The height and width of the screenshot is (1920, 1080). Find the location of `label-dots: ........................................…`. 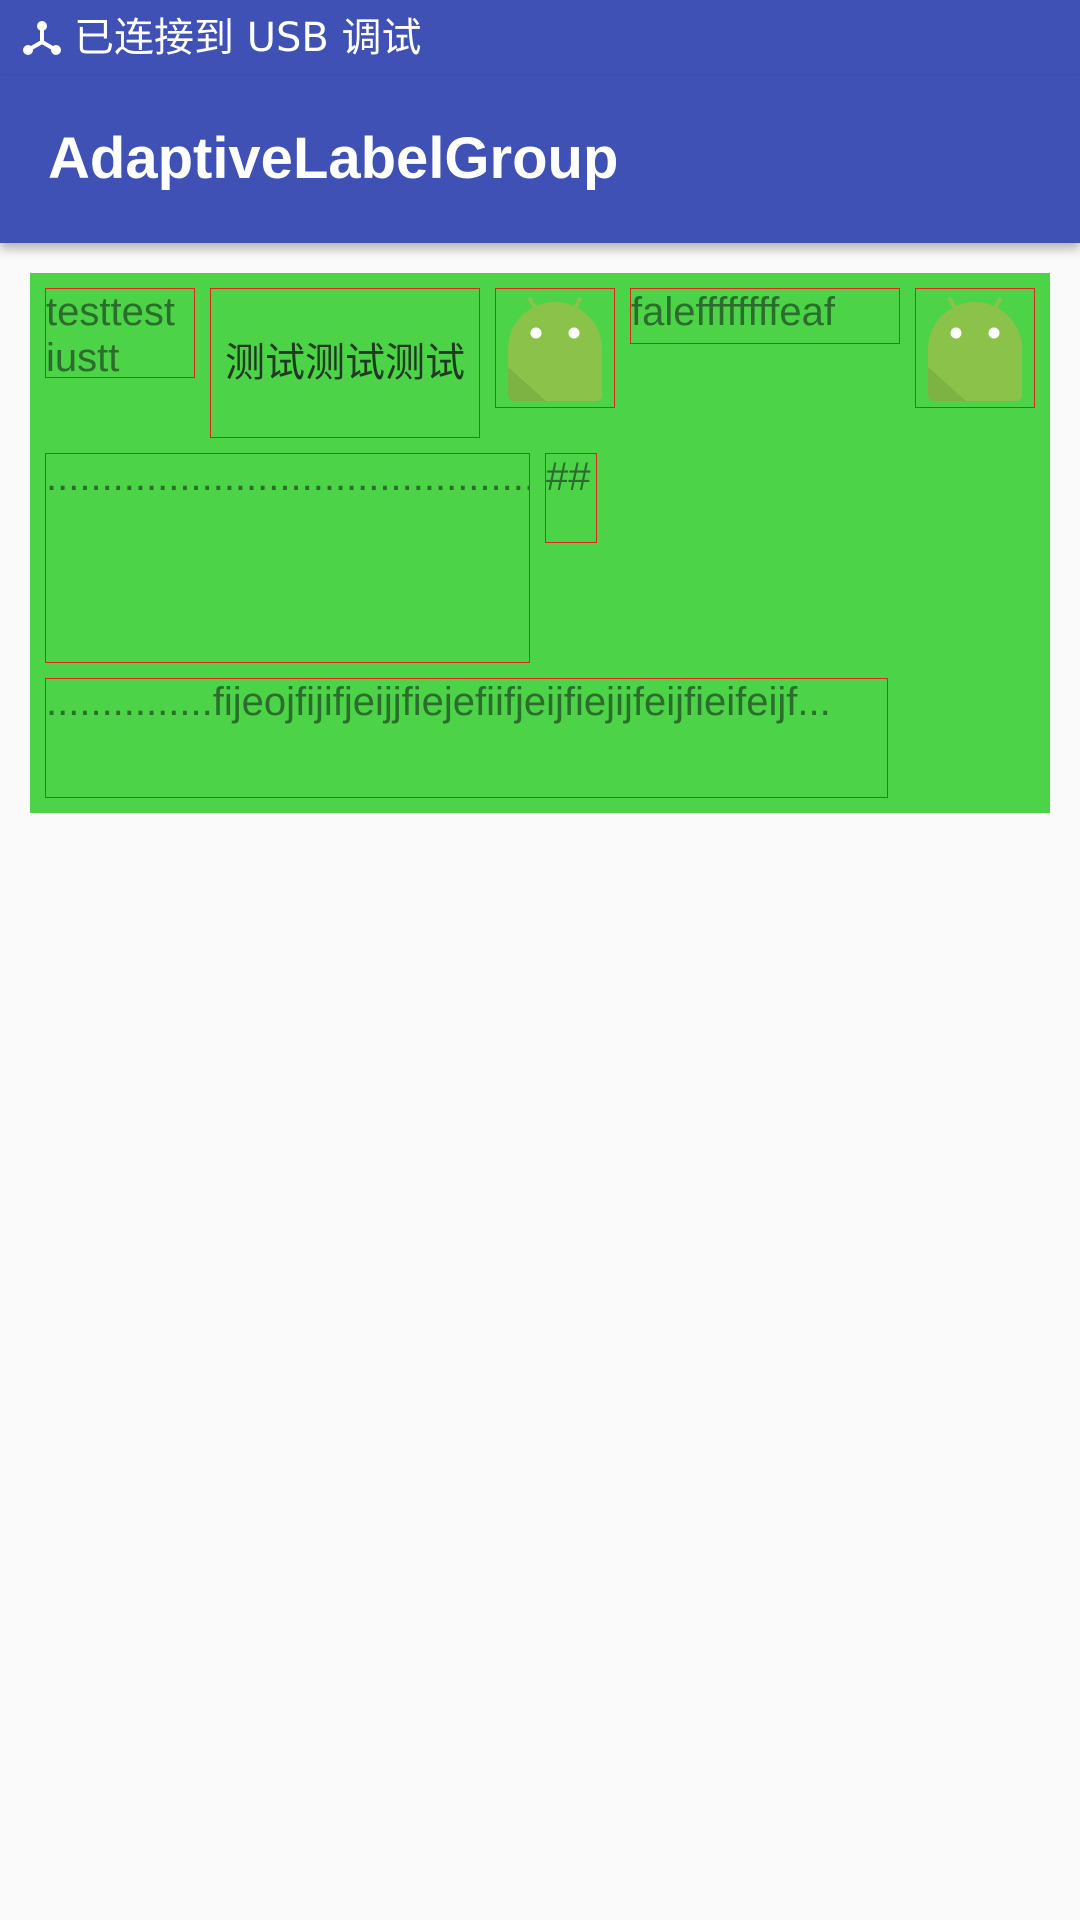

label-dots: ........................................… is located at coordinates (287, 558).